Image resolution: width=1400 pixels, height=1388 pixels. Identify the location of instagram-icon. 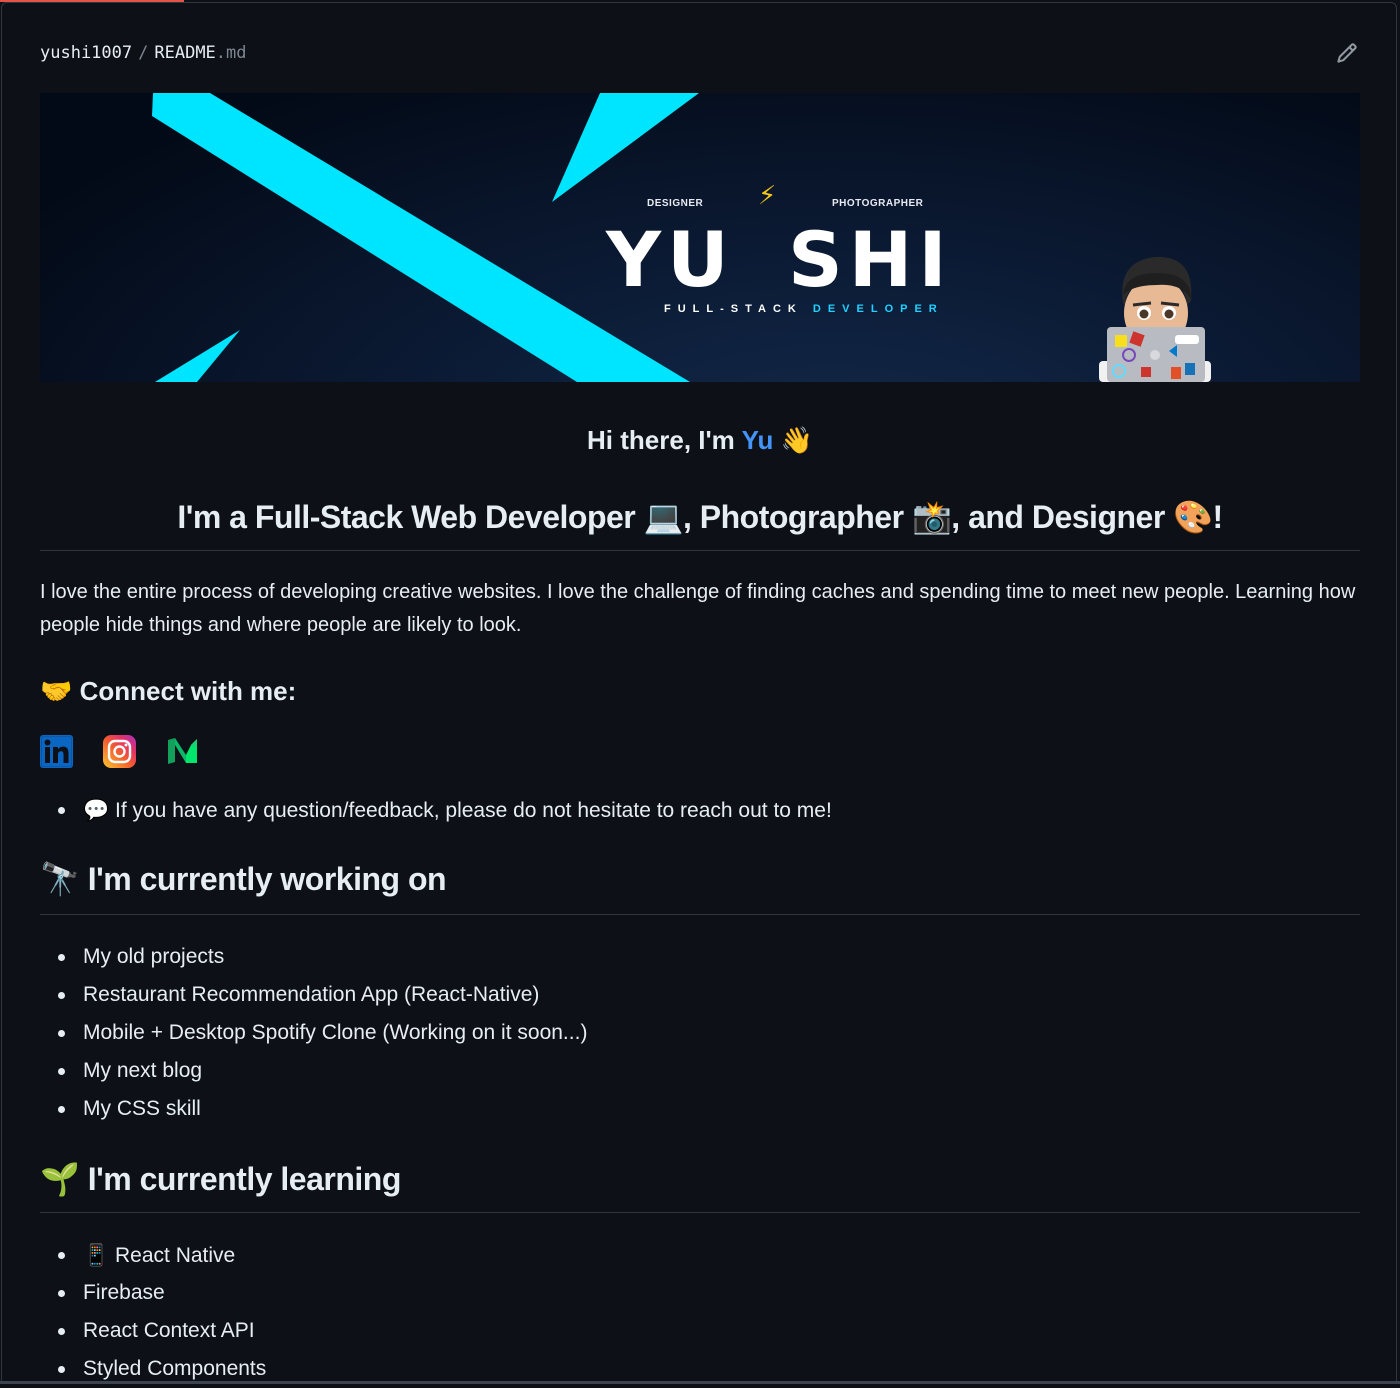
(119, 751).